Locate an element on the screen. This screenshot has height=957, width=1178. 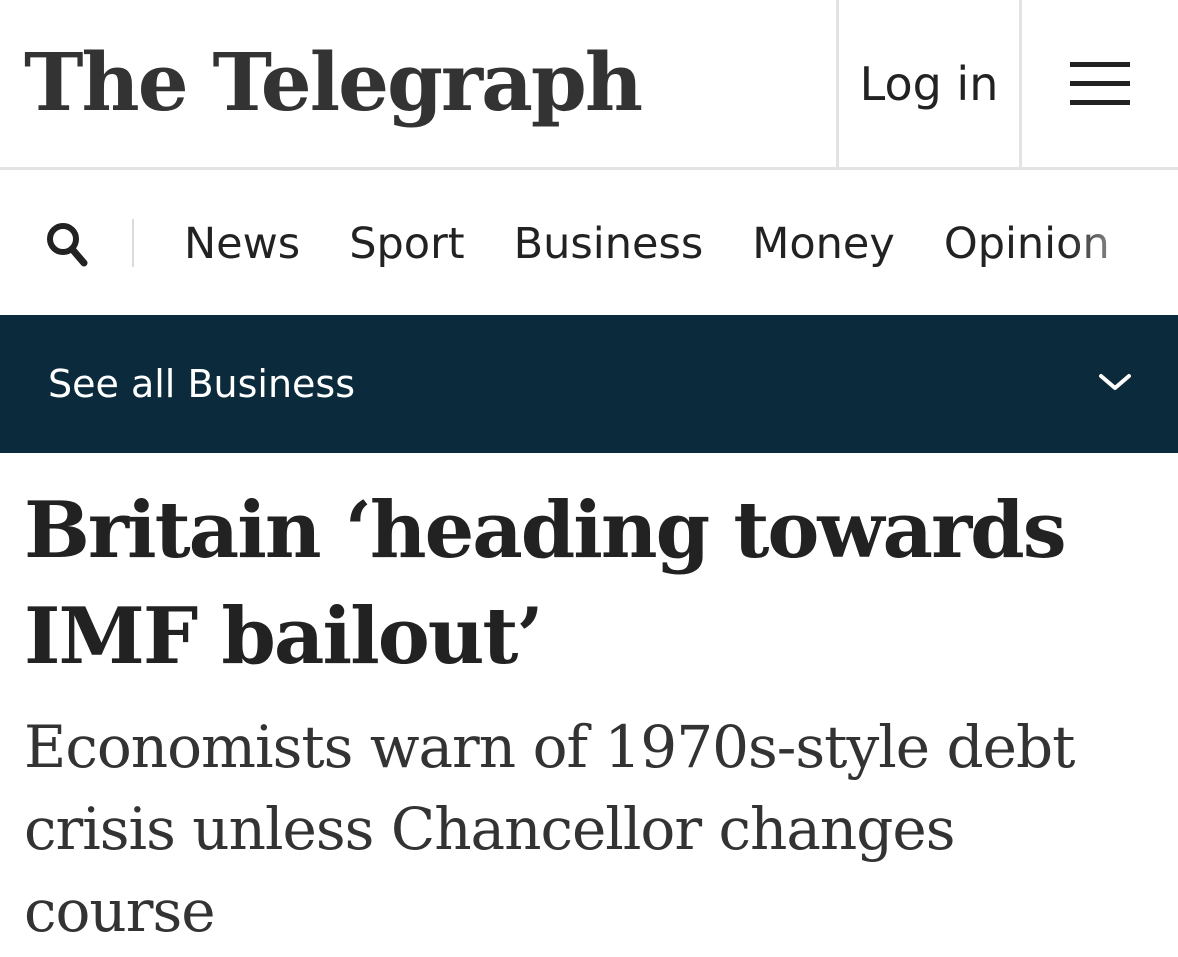
search-button is located at coordinates (68, 244).